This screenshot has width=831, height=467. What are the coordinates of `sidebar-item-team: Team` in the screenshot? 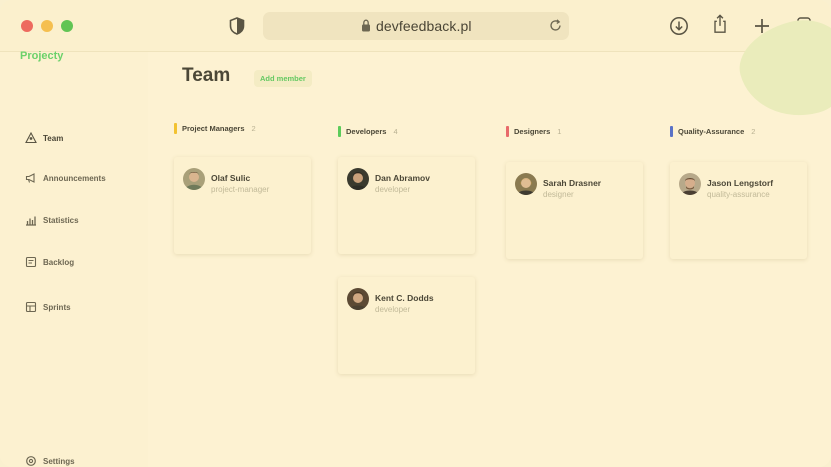 It's located at (44, 138).